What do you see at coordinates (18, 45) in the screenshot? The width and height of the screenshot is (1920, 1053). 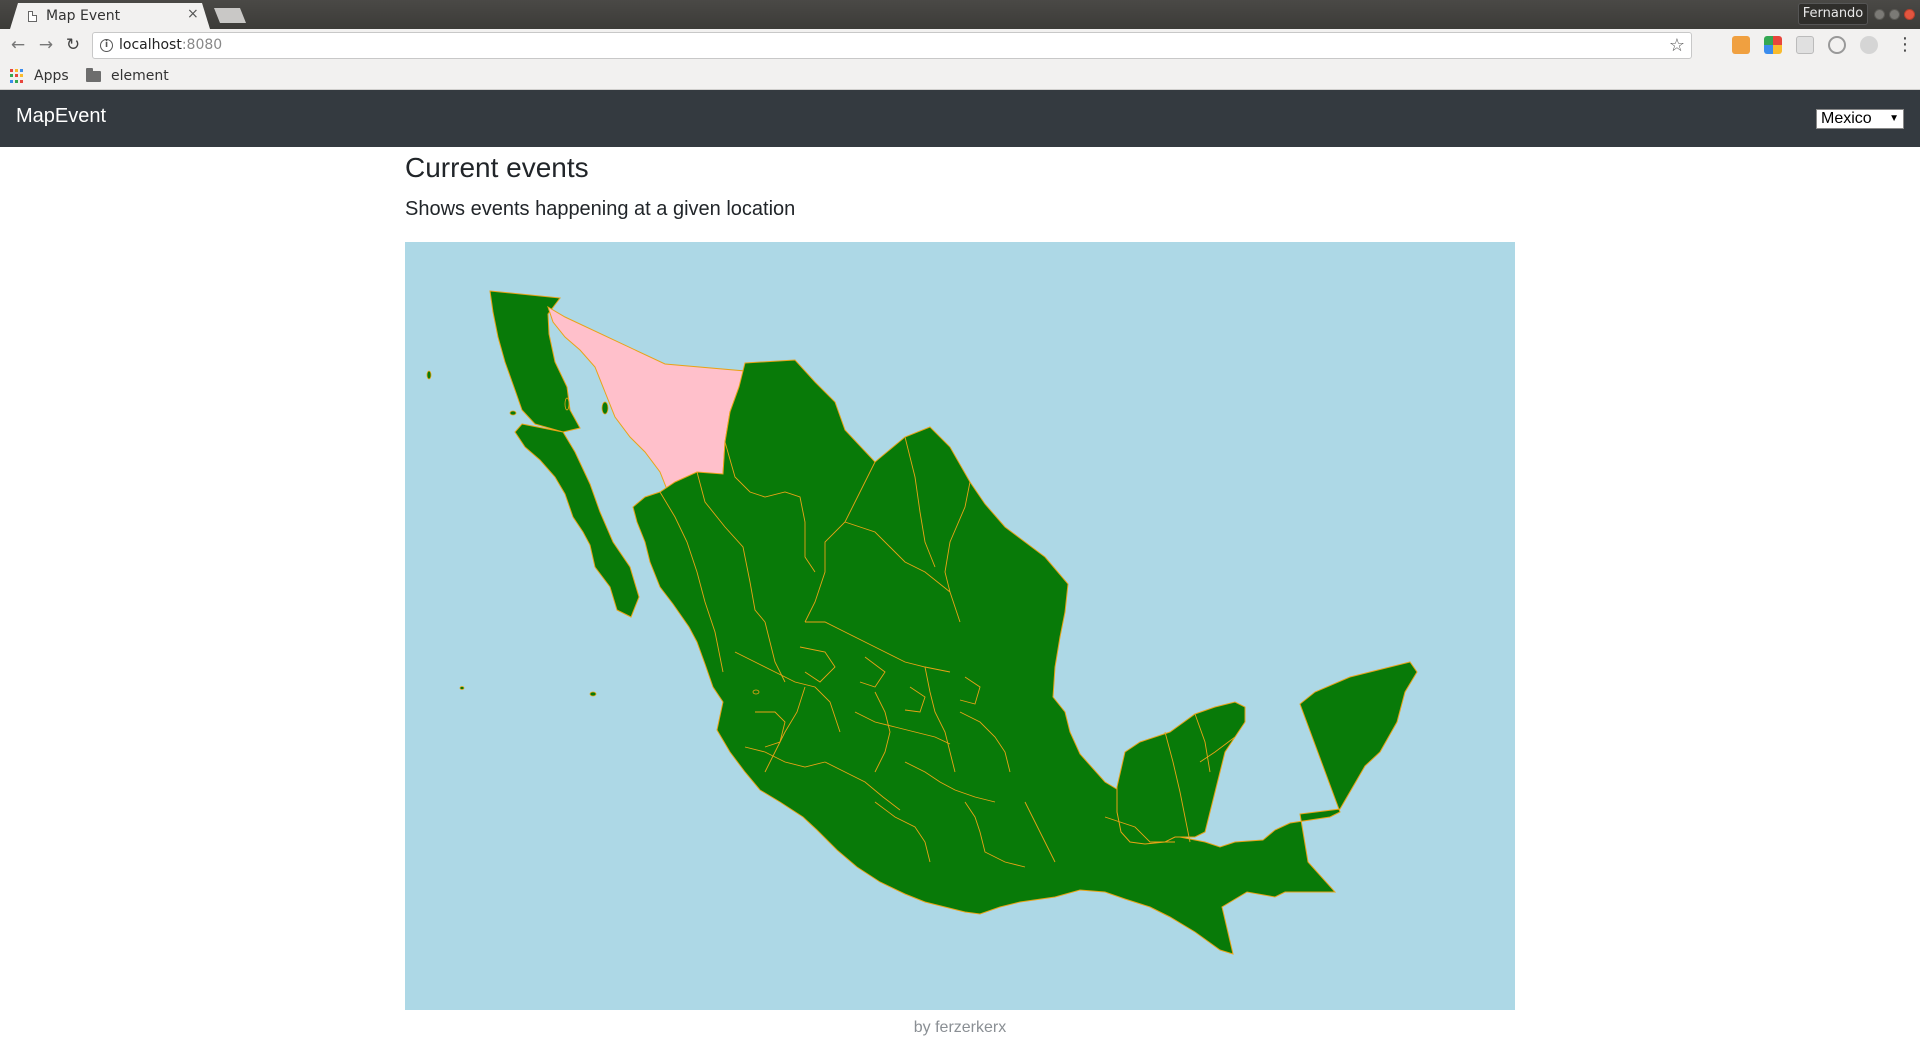 I see `back-arrow-icon: ←` at bounding box center [18, 45].